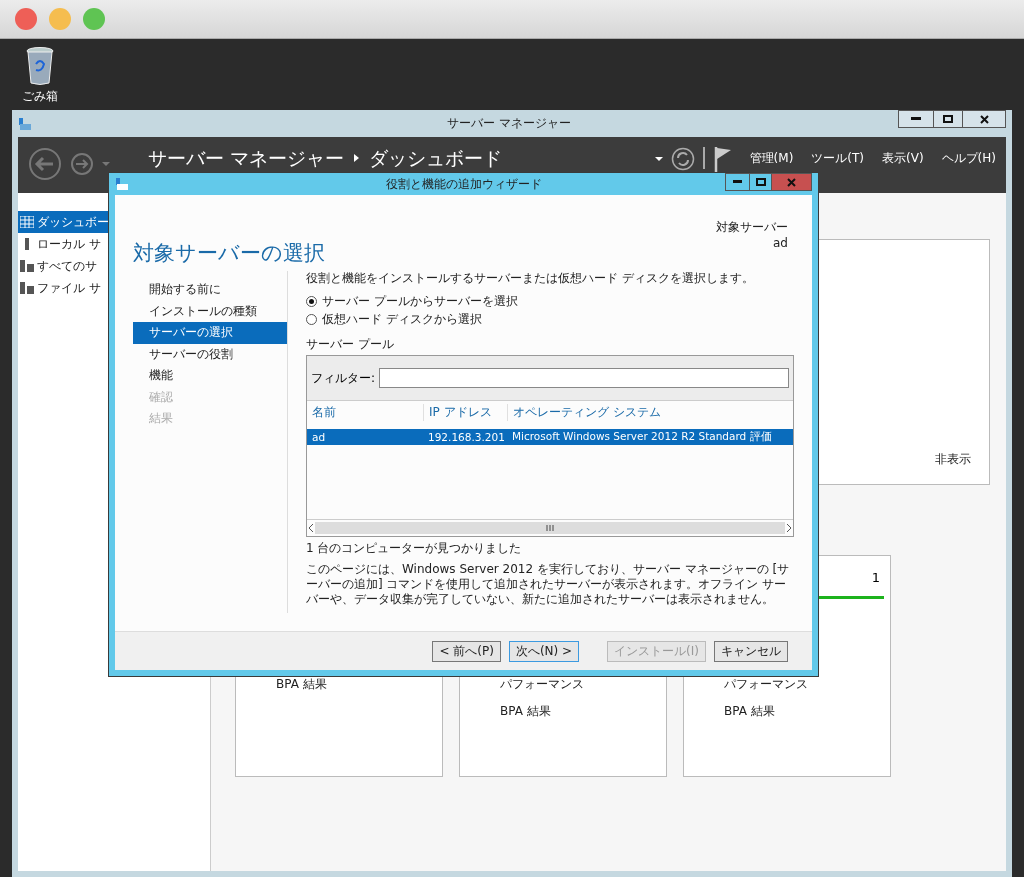  Describe the element at coordinates (752, 227) in the screenshot. I see `target-server-label: 対象サーバー` at that location.